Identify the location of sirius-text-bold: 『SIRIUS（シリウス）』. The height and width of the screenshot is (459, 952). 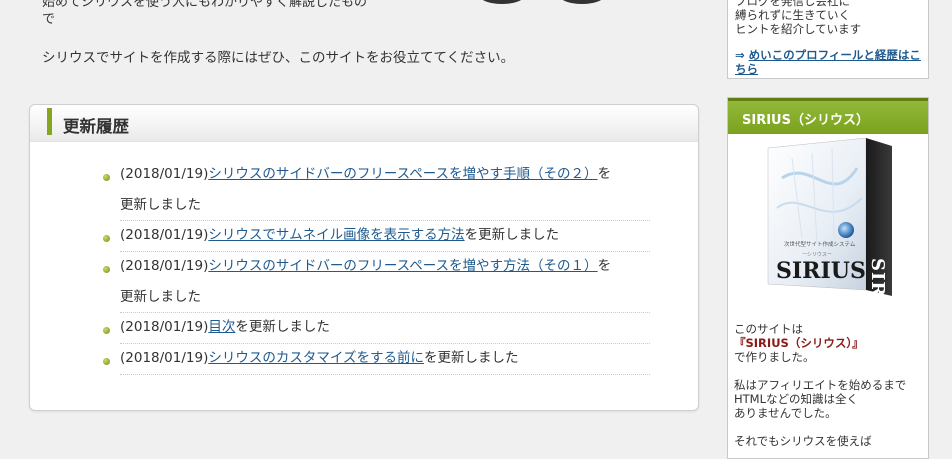
(799, 343).